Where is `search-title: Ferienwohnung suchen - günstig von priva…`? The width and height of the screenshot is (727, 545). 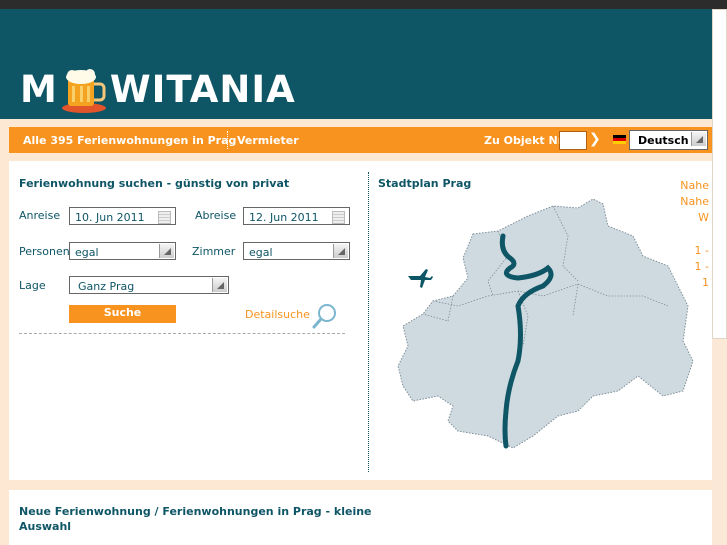
search-title: Ferienwohnung suchen - günstig von priva… is located at coordinates (154, 183).